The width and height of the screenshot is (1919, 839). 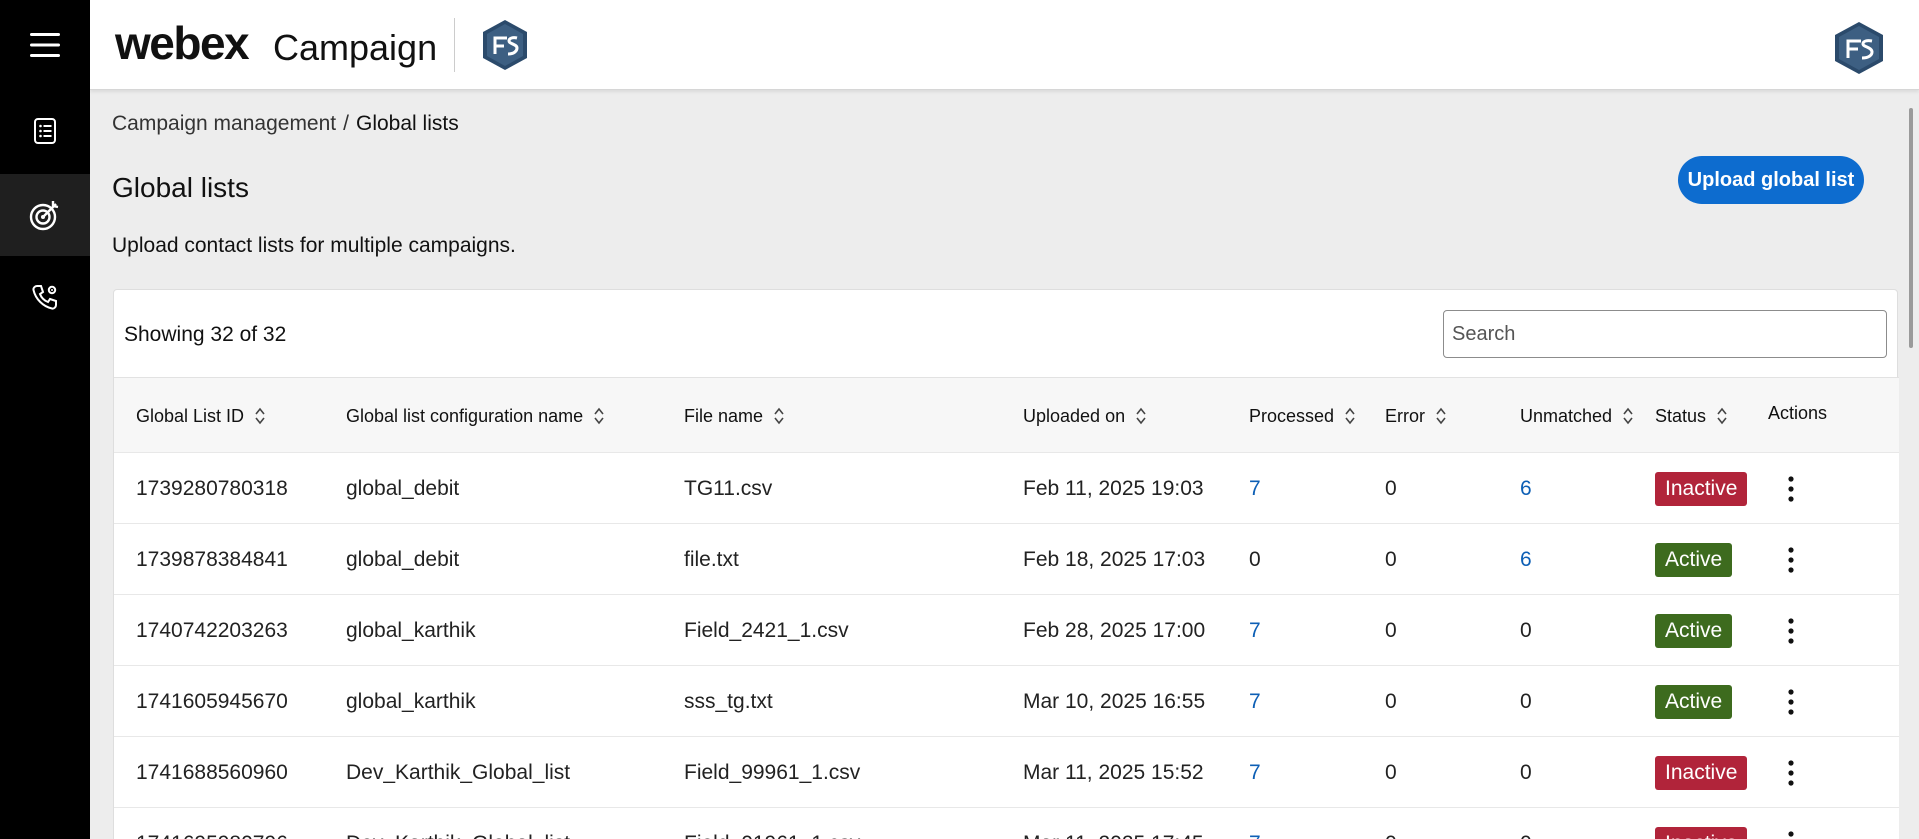 What do you see at coordinates (45, 419) in the screenshot?
I see `left-sidebar` at bounding box center [45, 419].